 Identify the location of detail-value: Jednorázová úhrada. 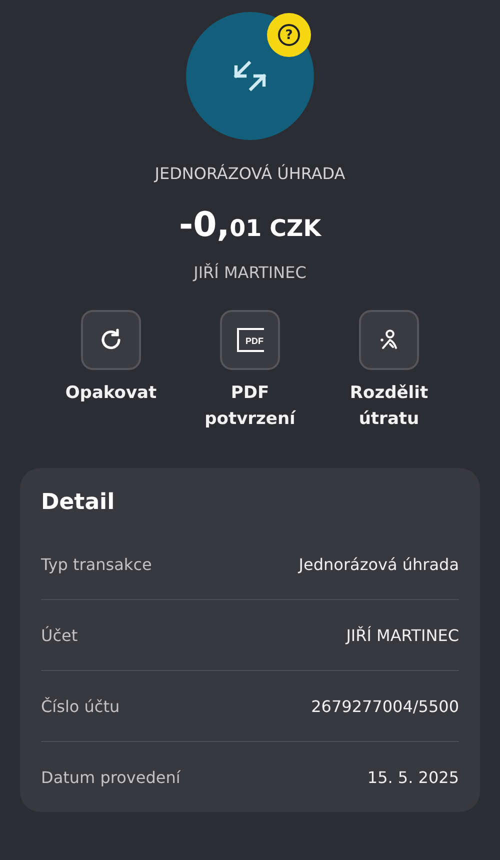
(378, 564).